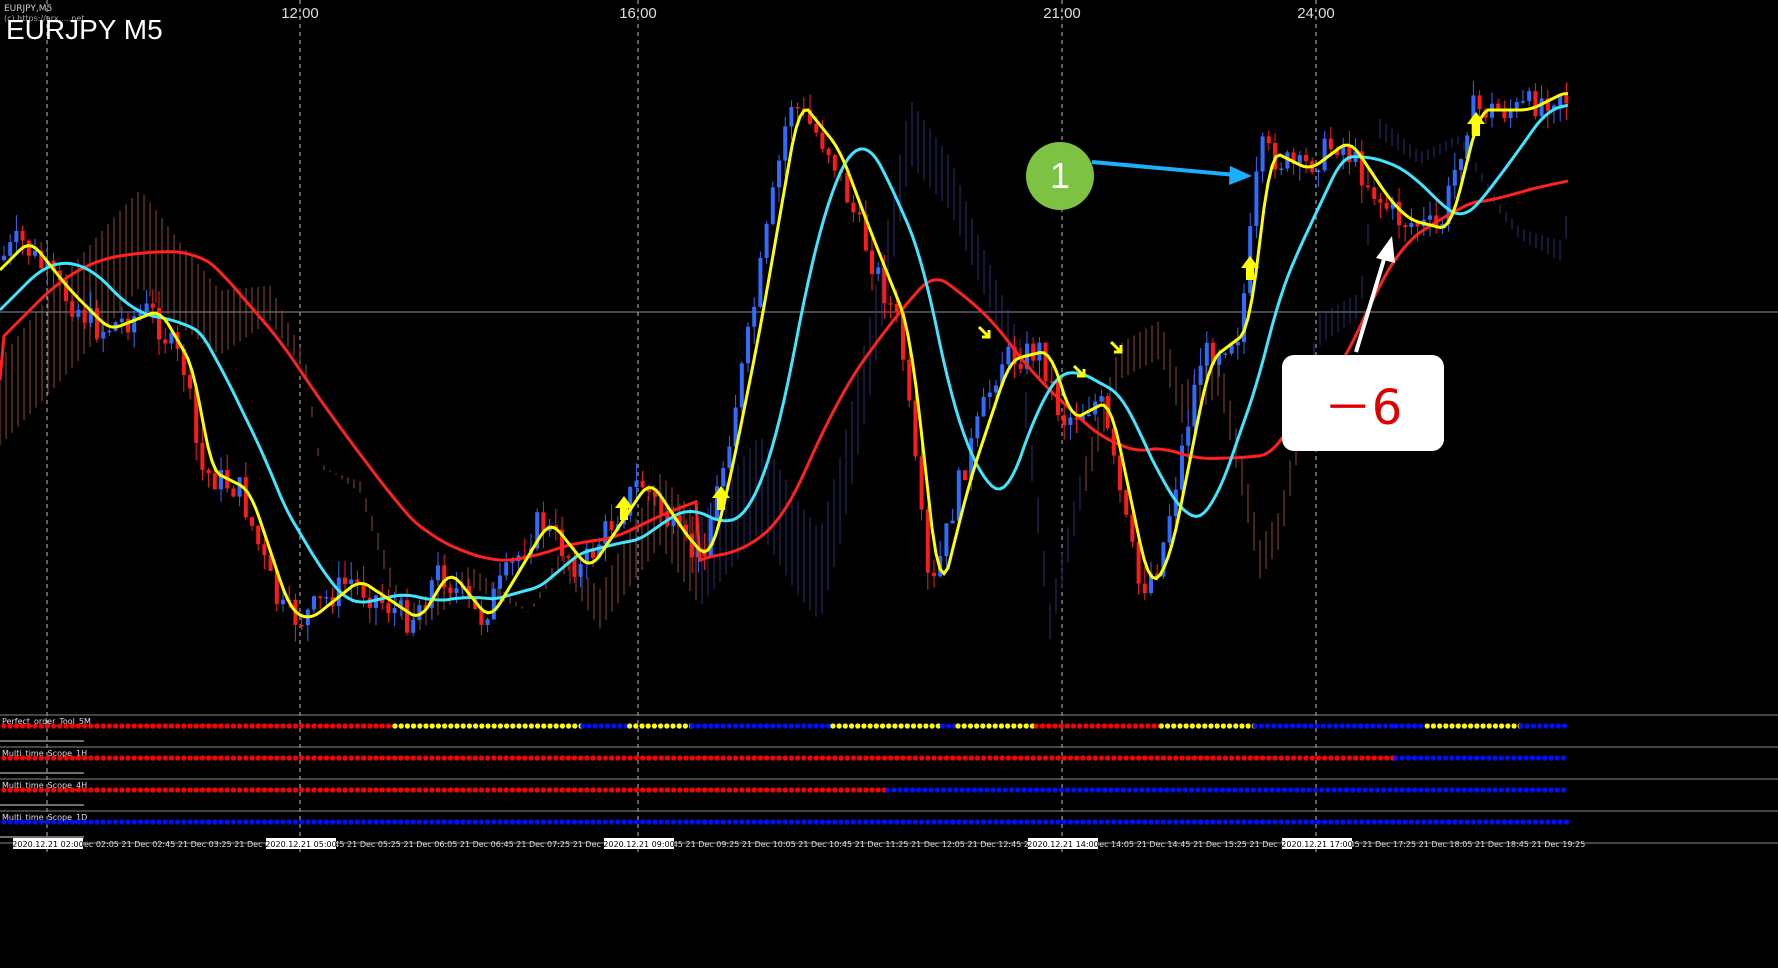  Describe the element at coordinates (882, 844) in the screenshot. I see `bottom-time-label: 21 Dec 11:25` at that location.